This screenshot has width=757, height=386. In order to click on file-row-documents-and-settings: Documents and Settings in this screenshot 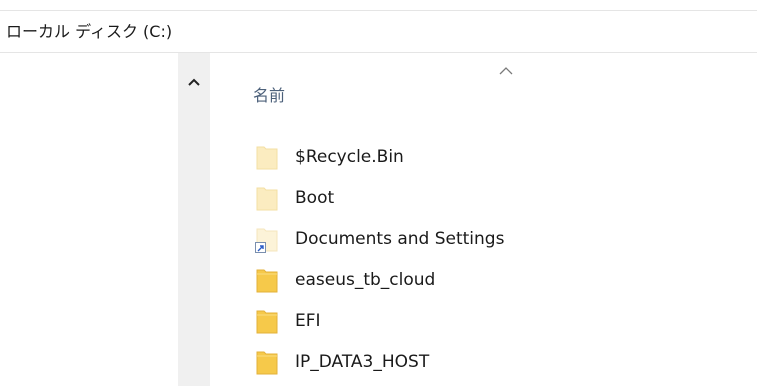, I will do `click(379, 238)`.